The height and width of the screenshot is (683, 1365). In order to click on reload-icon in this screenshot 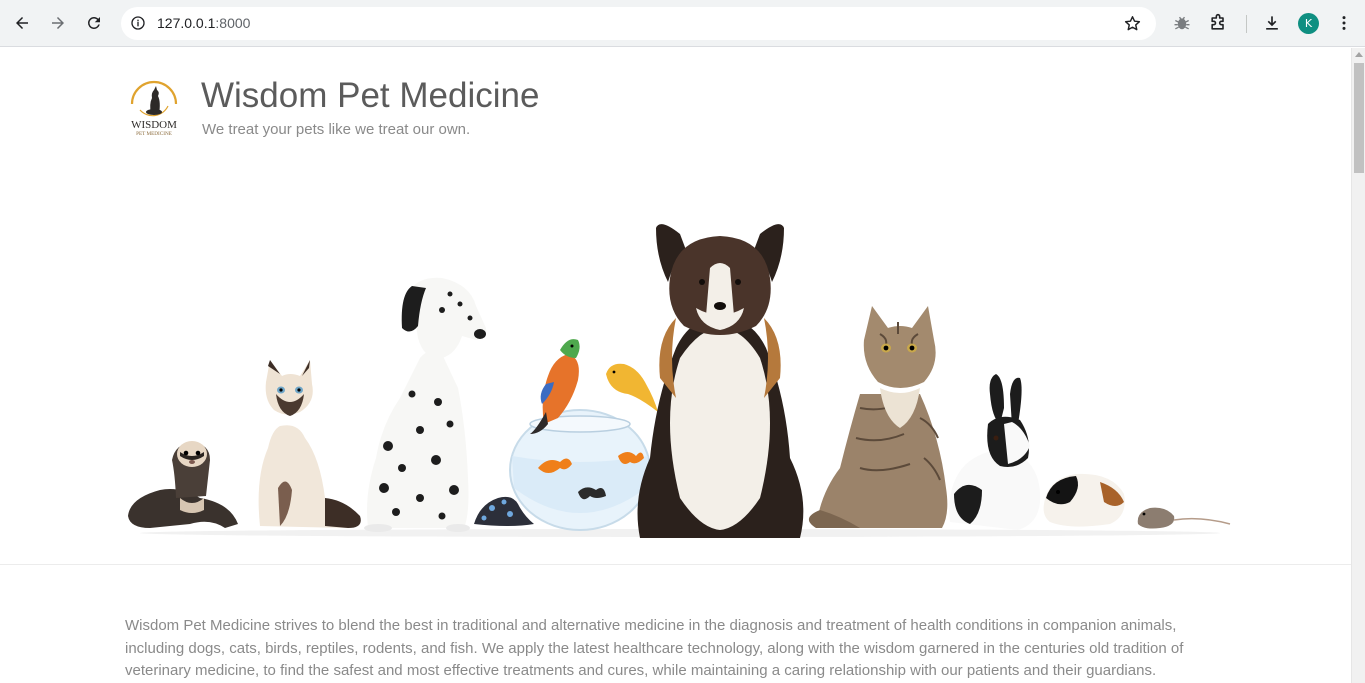, I will do `click(93, 22)`.